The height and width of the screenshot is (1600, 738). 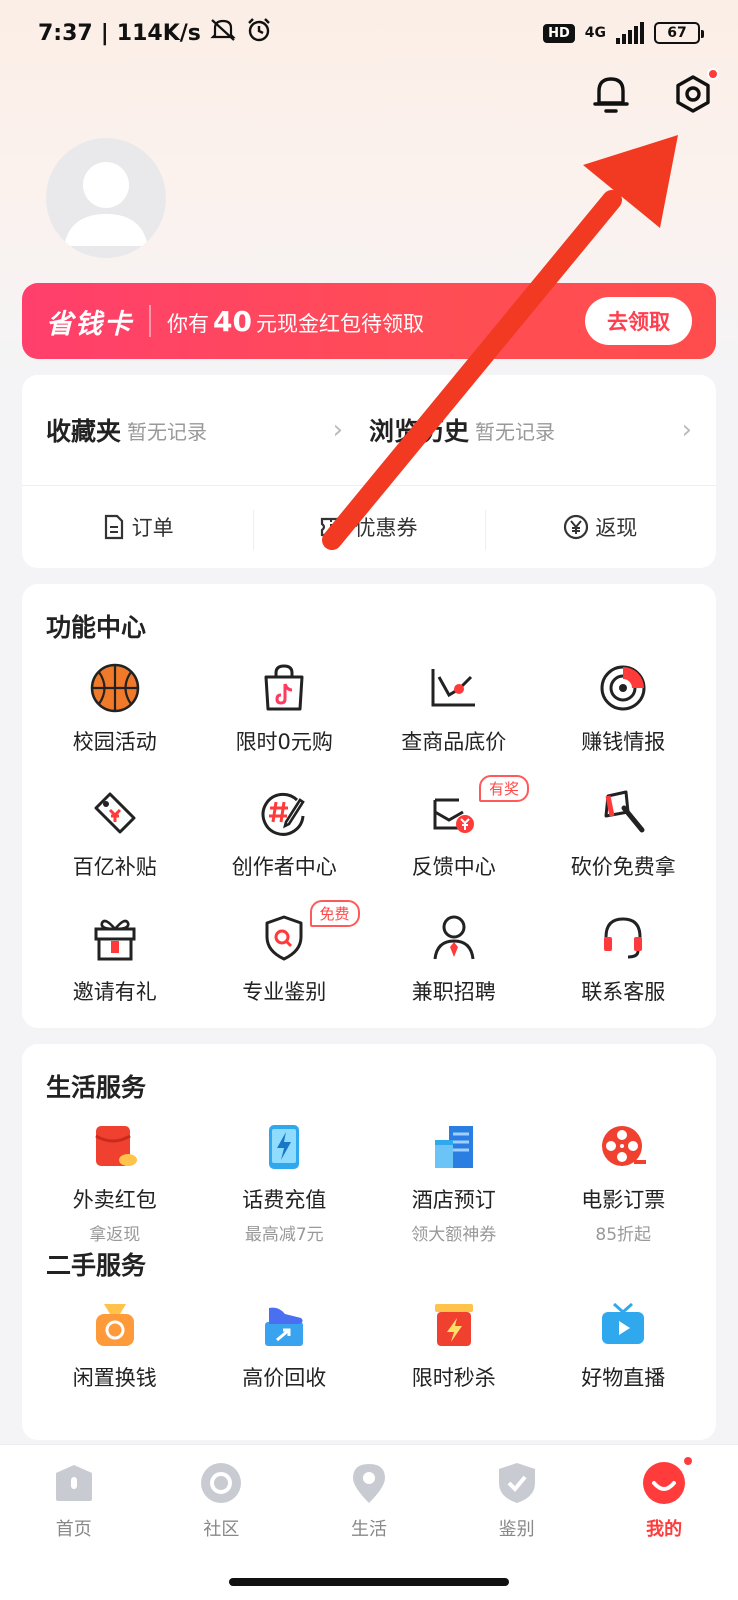 I want to click on tab-mine: 我的, so click(x=664, y=1522).